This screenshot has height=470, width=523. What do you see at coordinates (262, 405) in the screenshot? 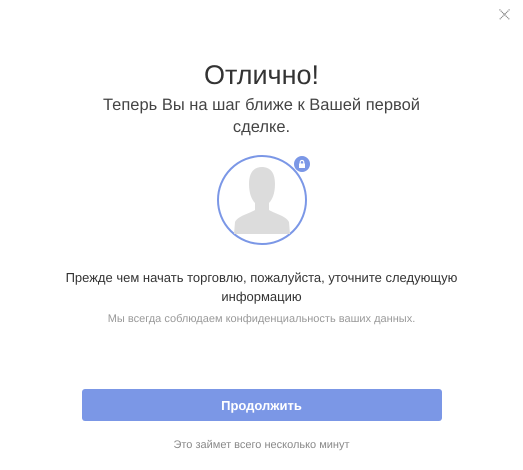
I see `continue-button: Продолжить` at bounding box center [262, 405].